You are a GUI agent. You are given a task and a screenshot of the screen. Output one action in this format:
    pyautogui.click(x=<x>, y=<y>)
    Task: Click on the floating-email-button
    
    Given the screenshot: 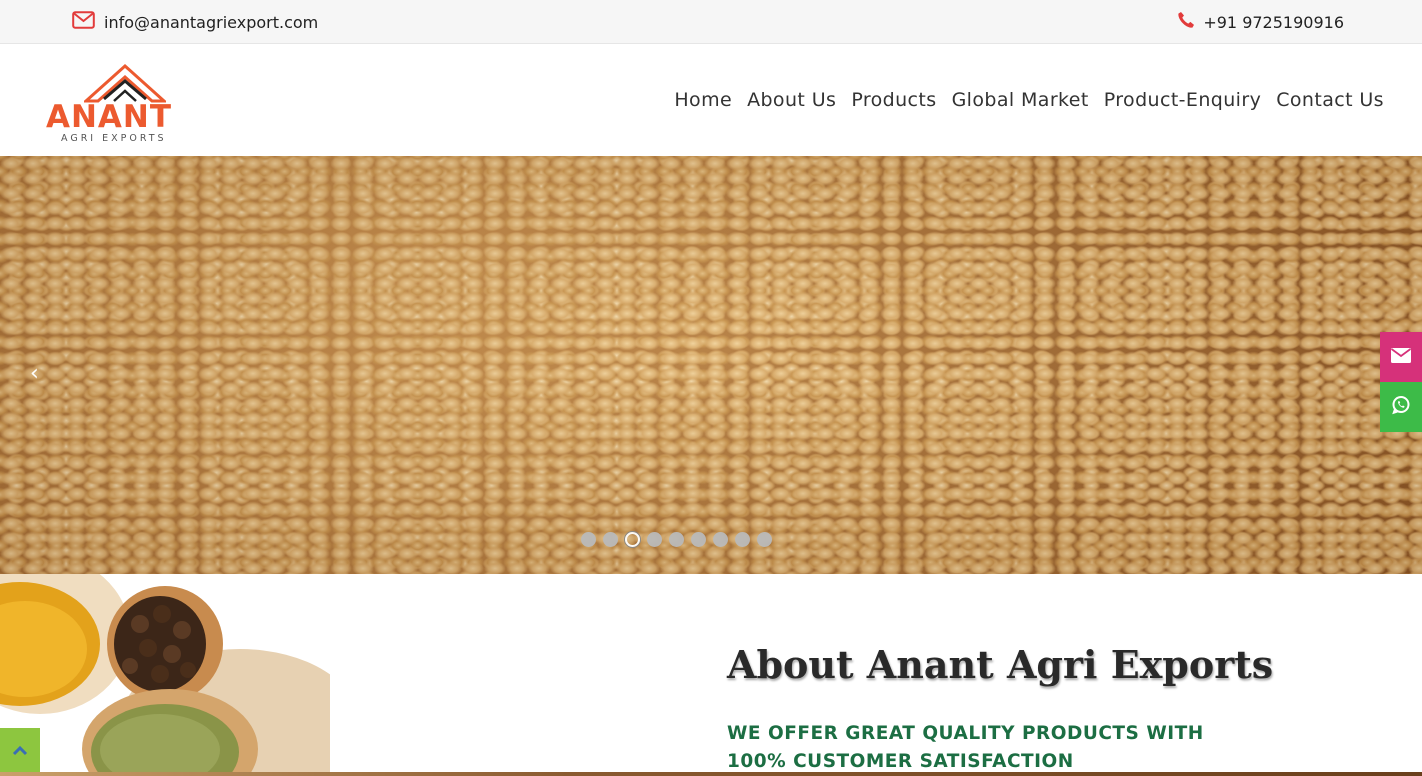 What is the action you would take?
    pyautogui.click(x=1401, y=357)
    